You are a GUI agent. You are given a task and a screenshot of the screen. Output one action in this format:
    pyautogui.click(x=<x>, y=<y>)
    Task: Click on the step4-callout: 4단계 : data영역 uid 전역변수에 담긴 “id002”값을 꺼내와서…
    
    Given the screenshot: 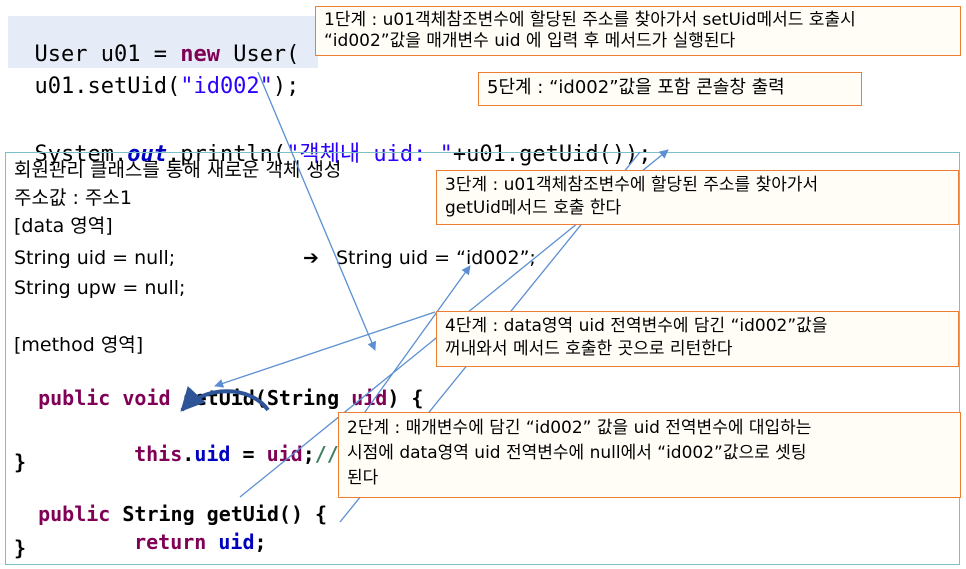 What is the action you would take?
    pyautogui.click(x=697, y=339)
    